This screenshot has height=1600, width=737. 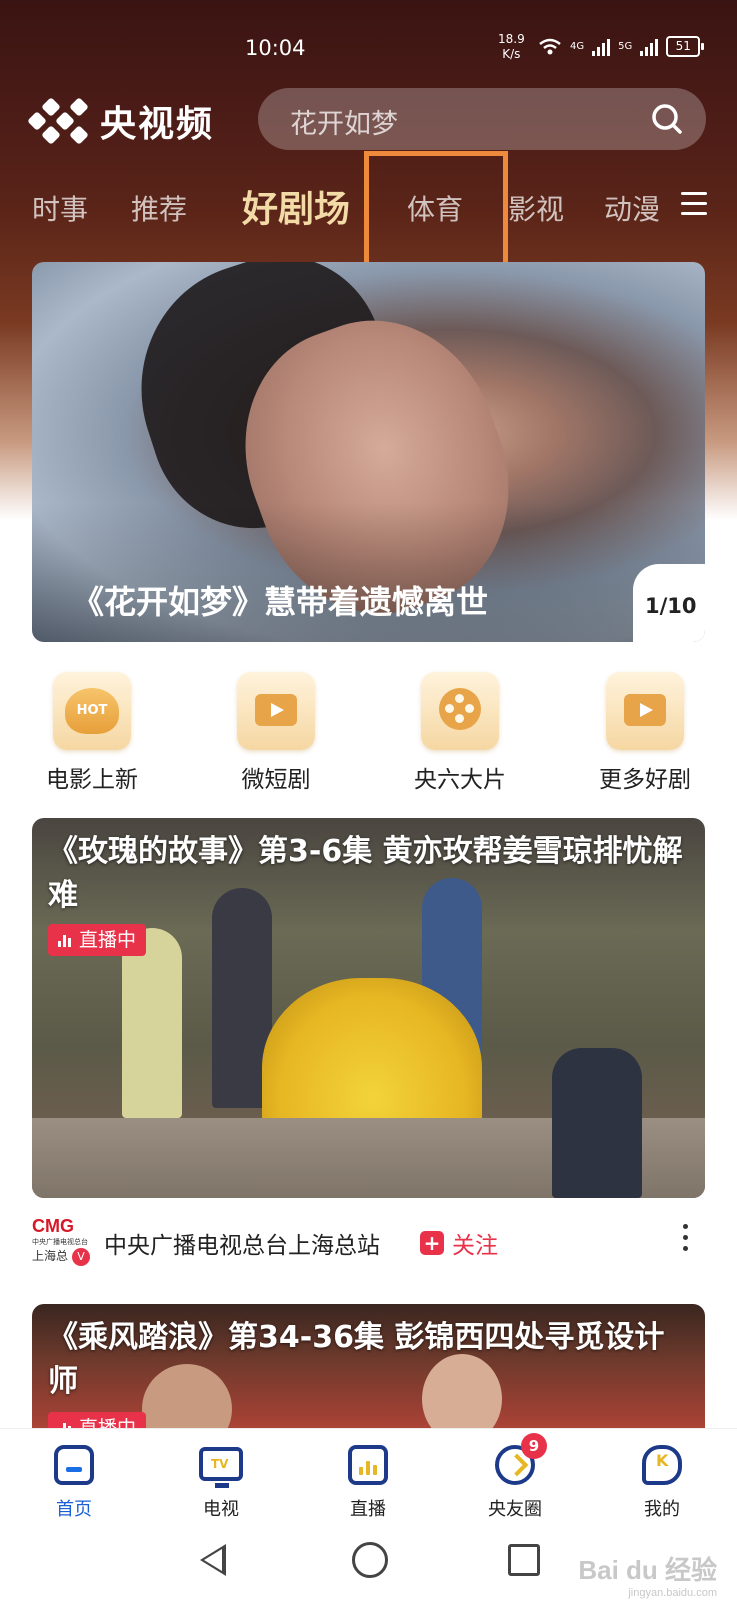 What do you see at coordinates (368, 1509) in the screenshot?
I see `nav-label: 直播` at bounding box center [368, 1509].